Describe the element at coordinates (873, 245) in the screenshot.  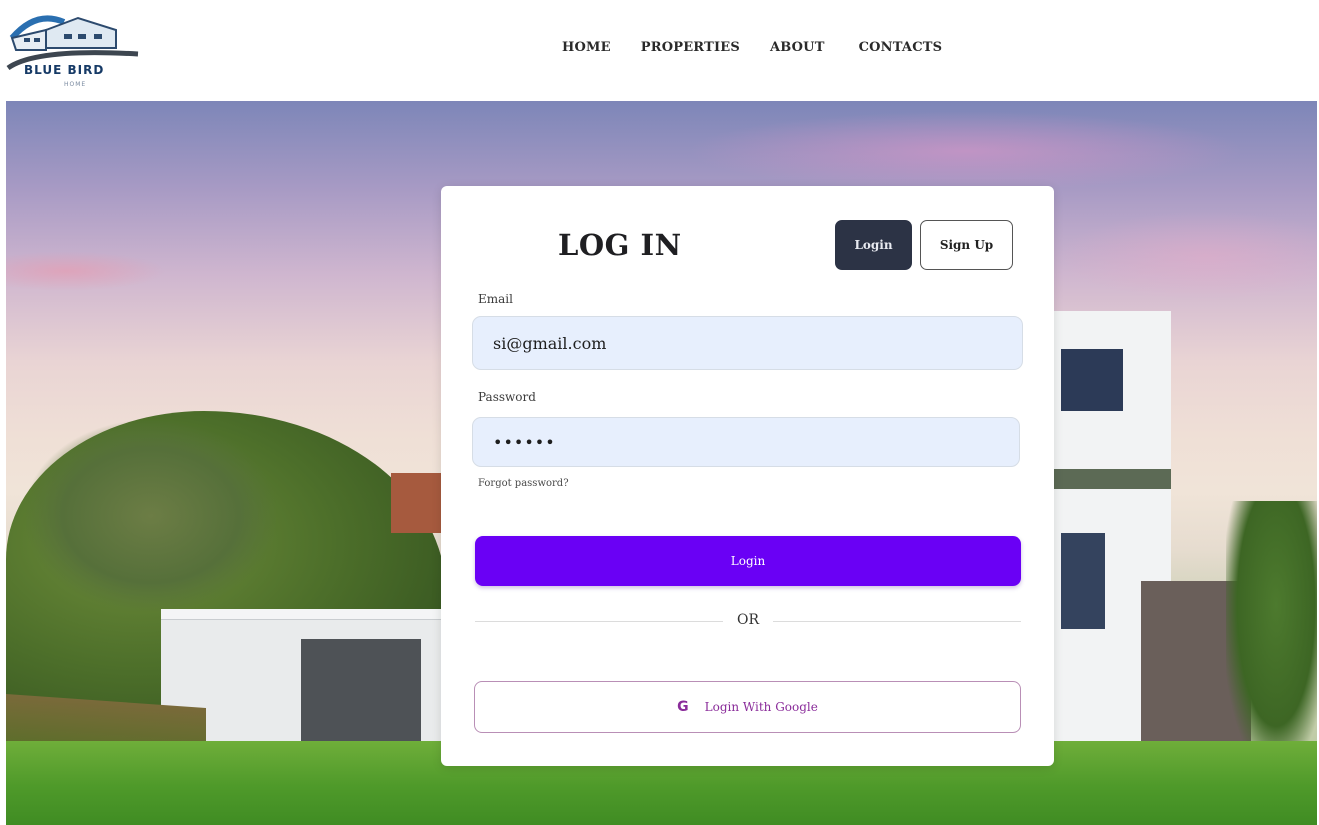
I see `tab-login: Login` at that location.